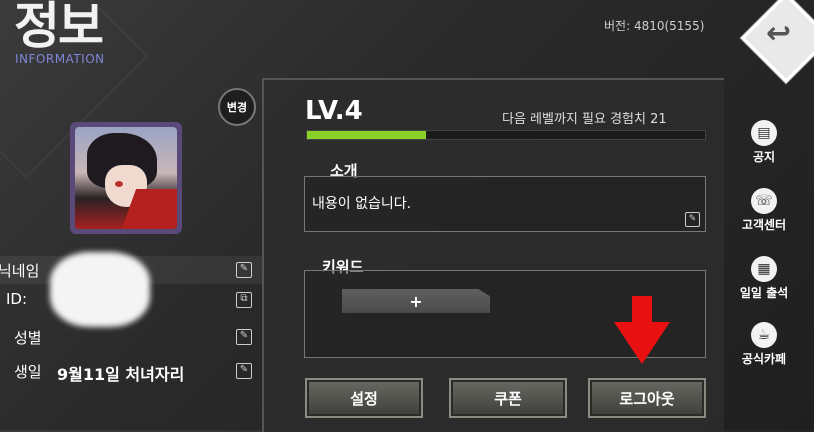 The height and width of the screenshot is (432, 814). What do you see at coordinates (508, 398) in the screenshot?
I see `coupon-button: 쿠폰` at bounding box center [508, 398].